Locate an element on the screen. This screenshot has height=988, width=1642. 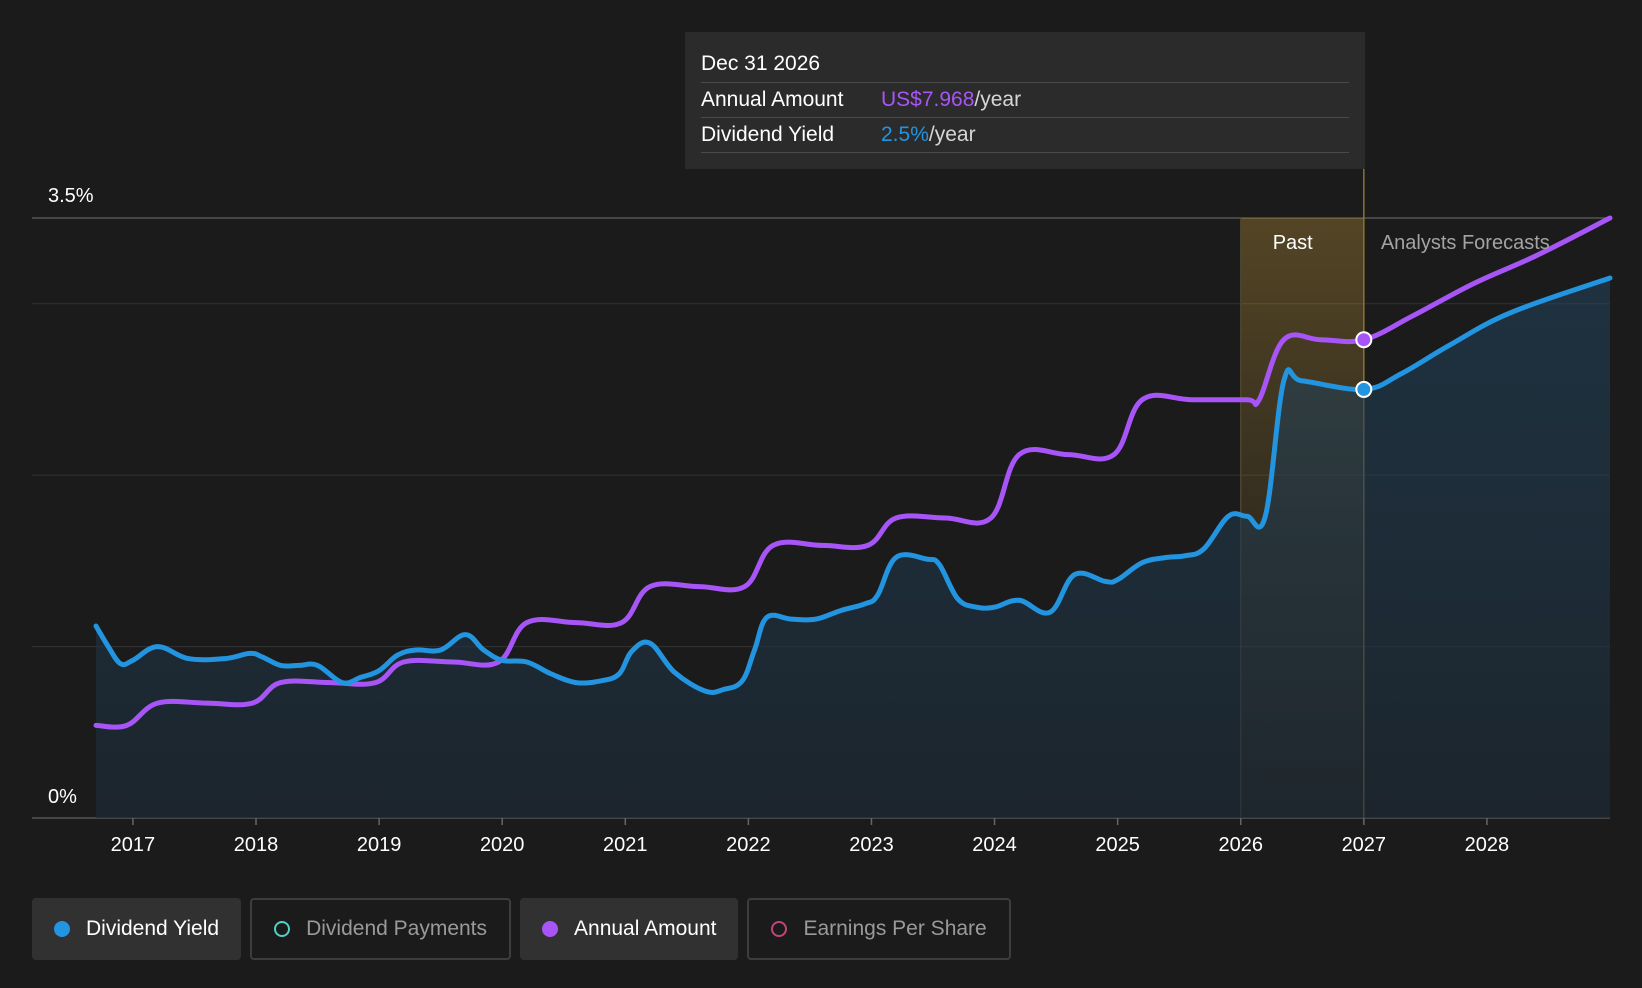
x-tick-label: 2021 is located at coordinates (625, 845).